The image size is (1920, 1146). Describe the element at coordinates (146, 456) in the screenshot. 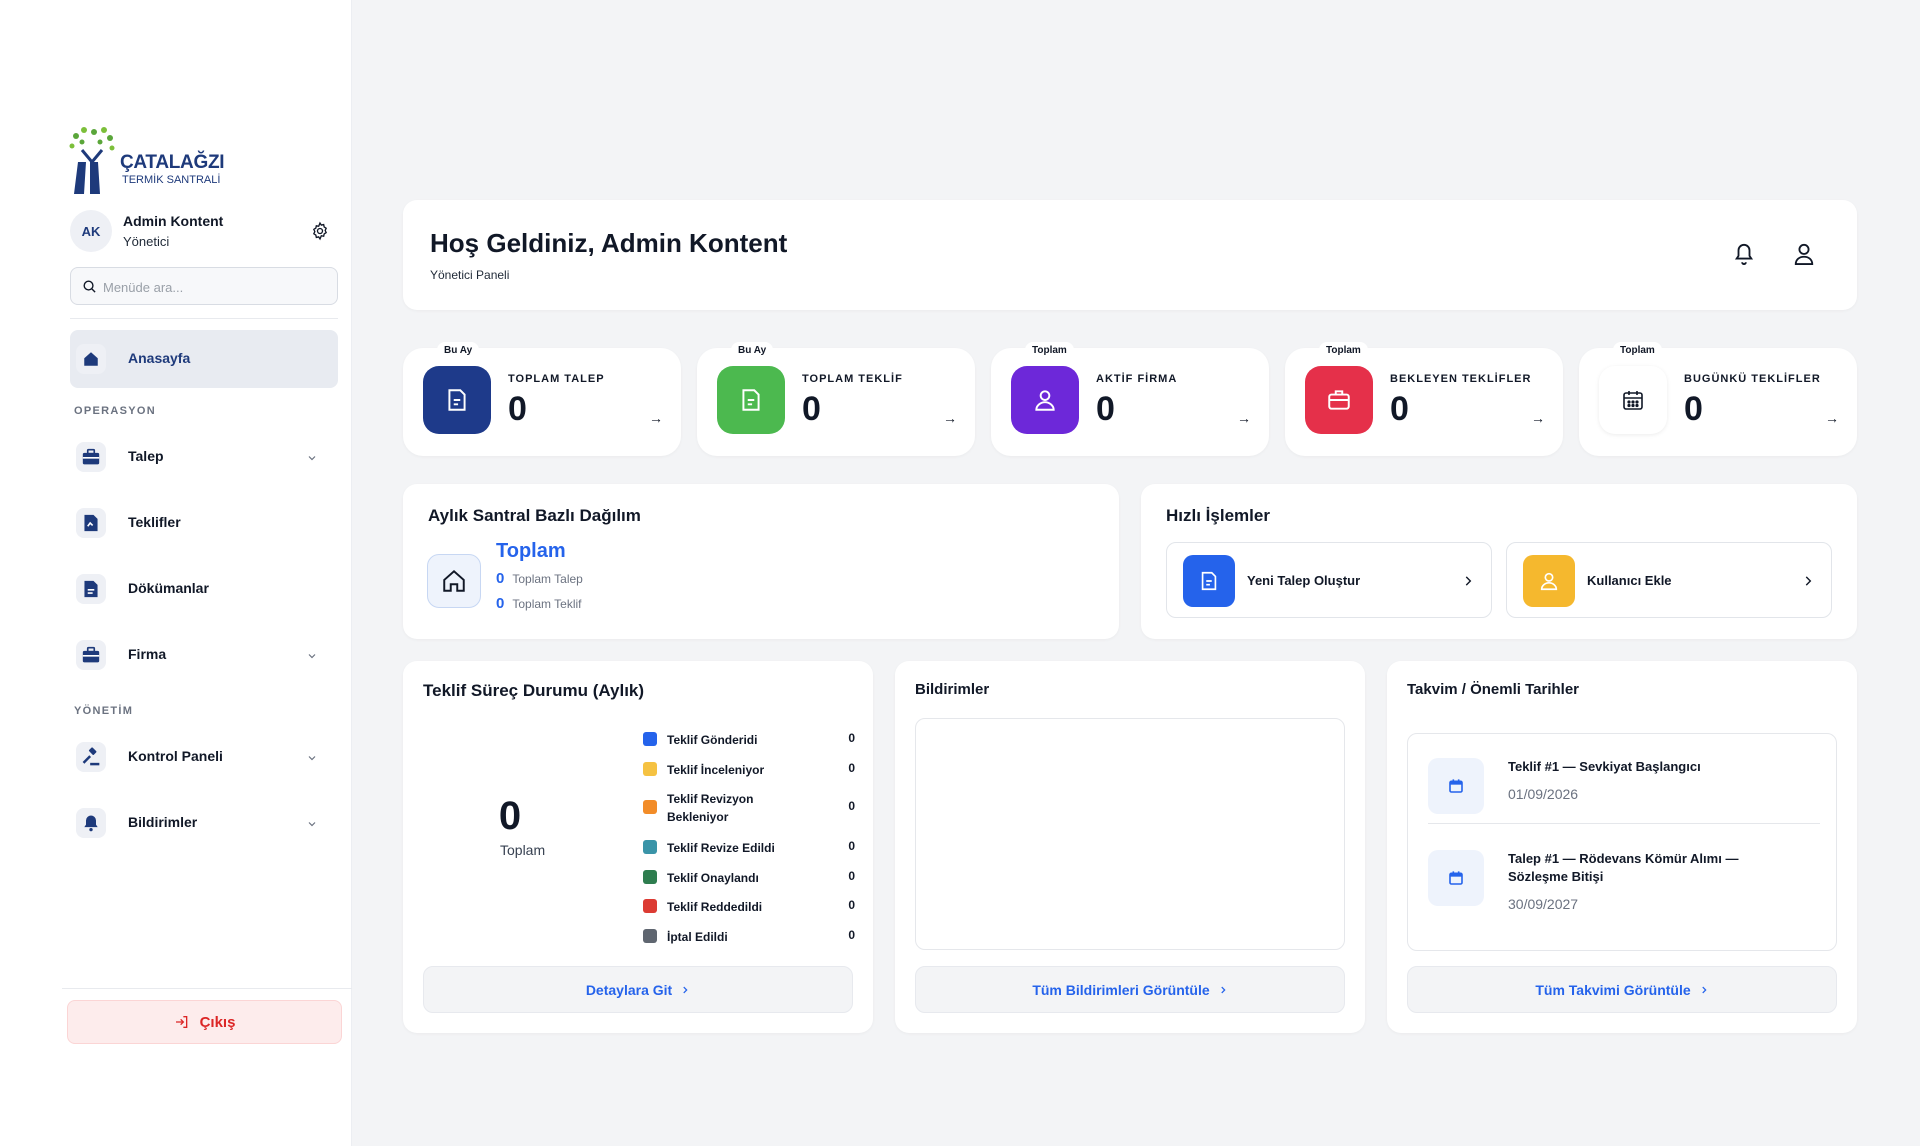

I see `sidebar-item-label: Talep` at that location.